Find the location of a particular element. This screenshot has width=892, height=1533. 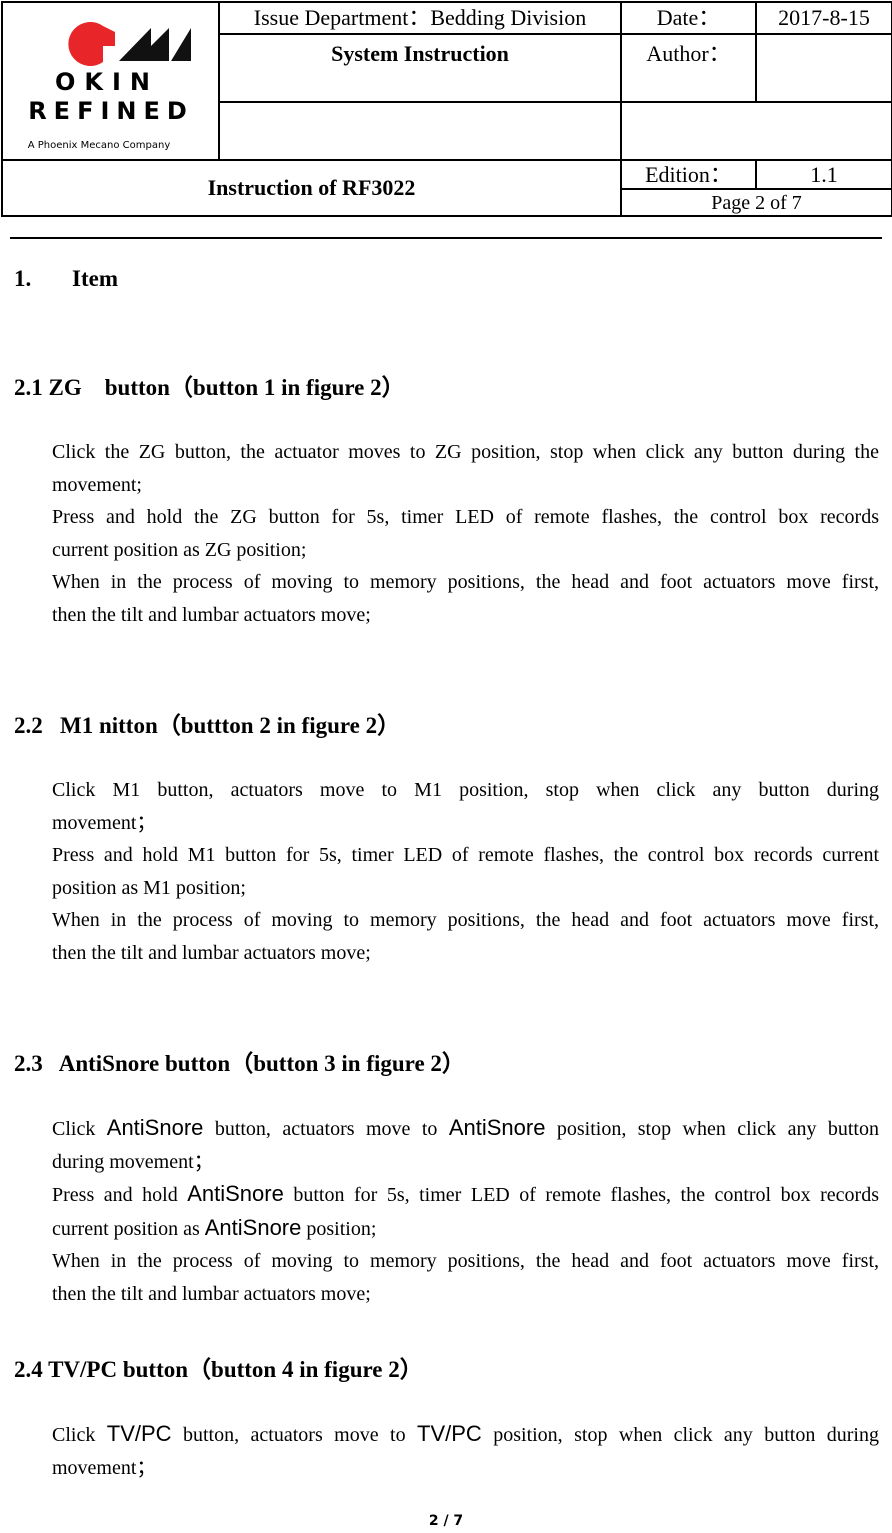

date-label: Date： is located at coordinates (688, 18).